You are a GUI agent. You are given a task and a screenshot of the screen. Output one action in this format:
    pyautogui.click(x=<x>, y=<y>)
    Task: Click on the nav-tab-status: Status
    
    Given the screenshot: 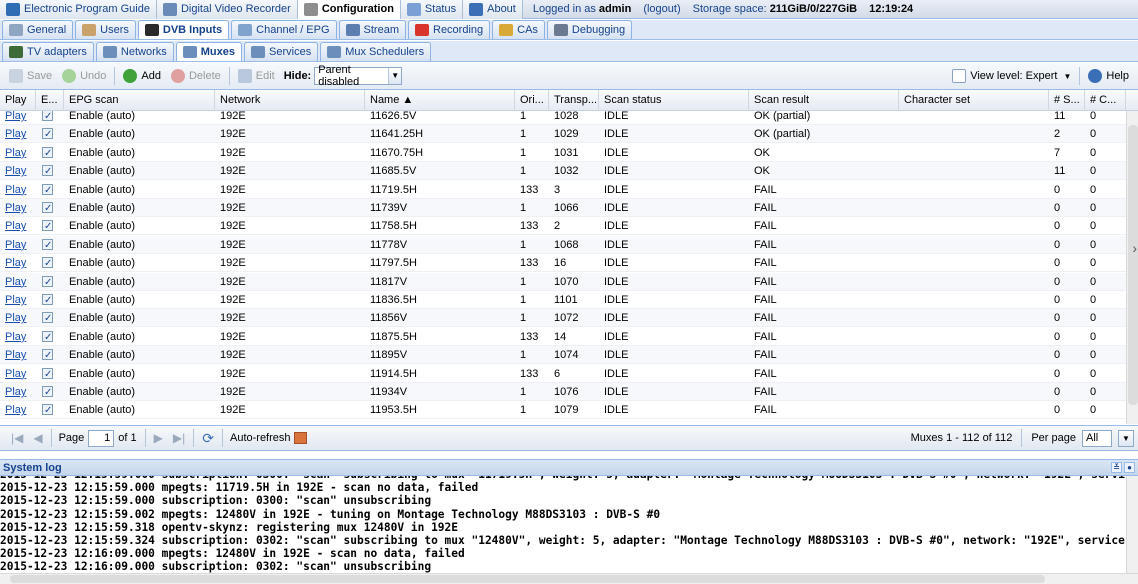 What is the action you would take?
    pyautogui.click(x=432, y=9)
    